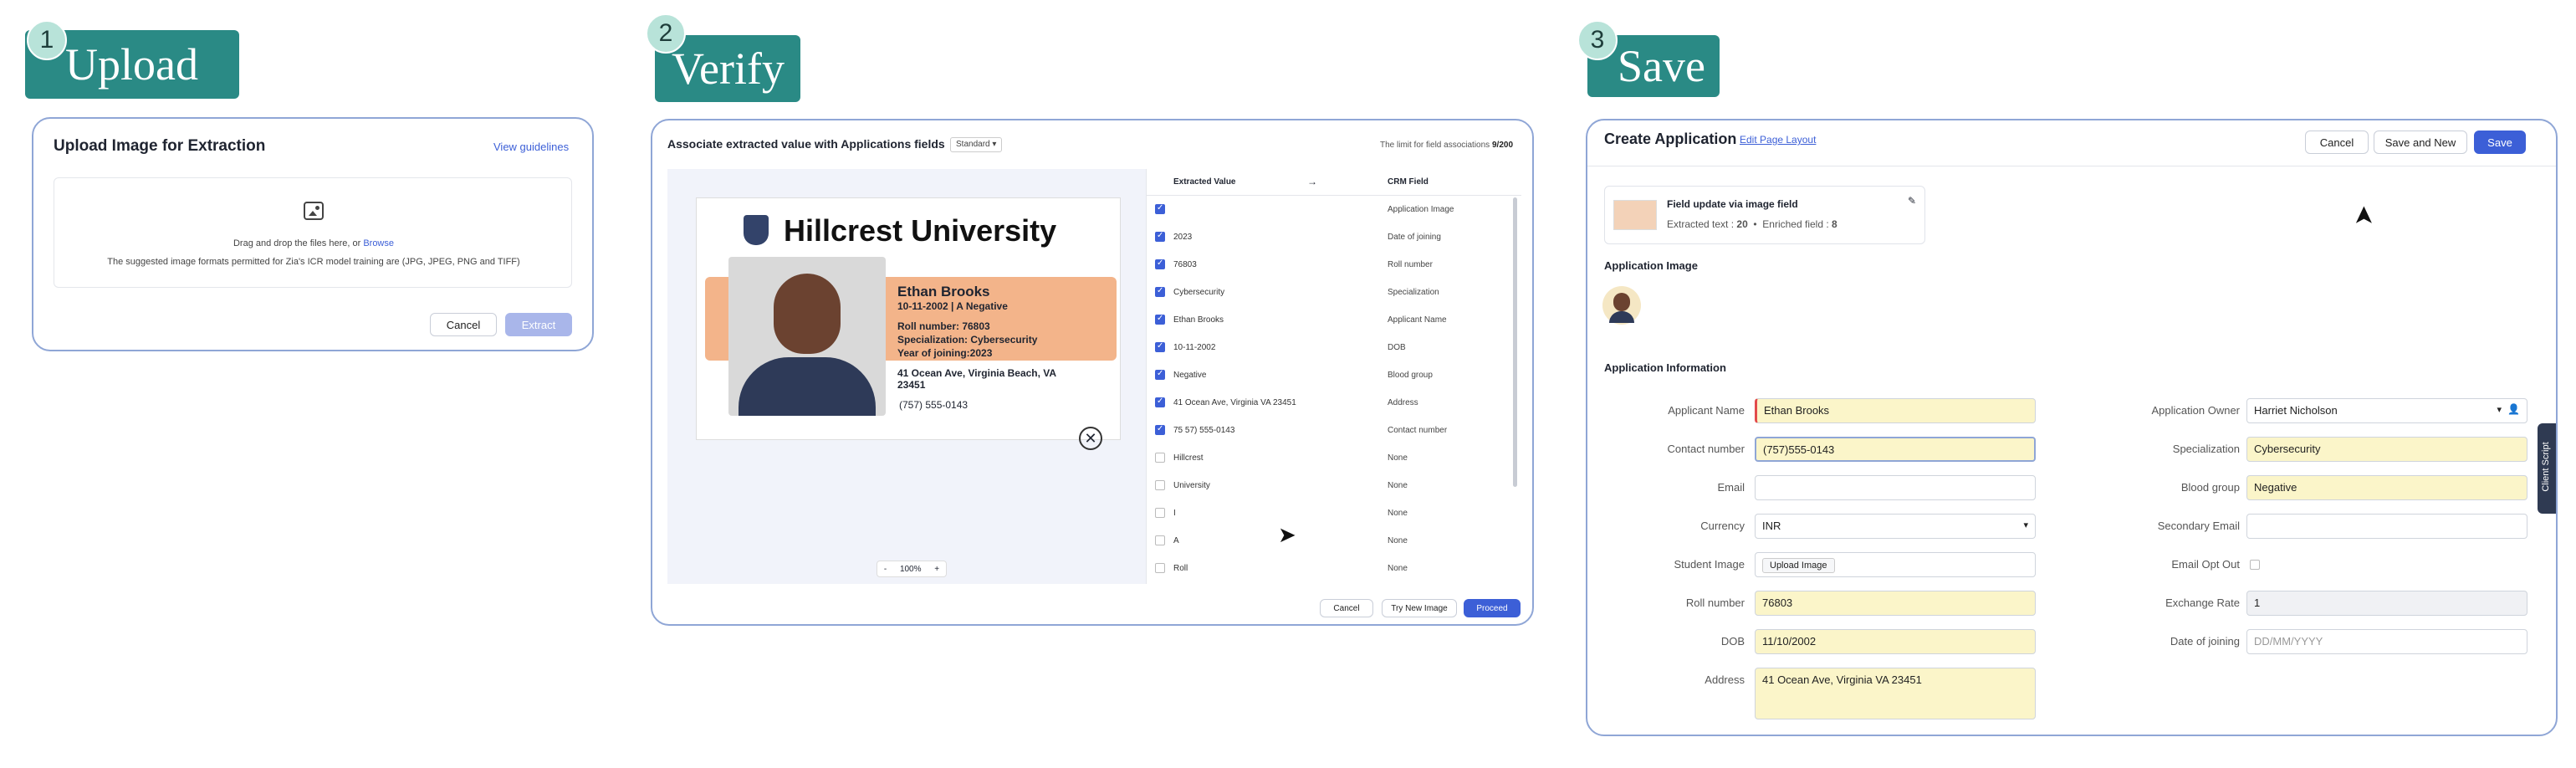 The width and height of the screenshot is (2576, 768). I want to click on row-crm-field: Address, so click(1403, 402).